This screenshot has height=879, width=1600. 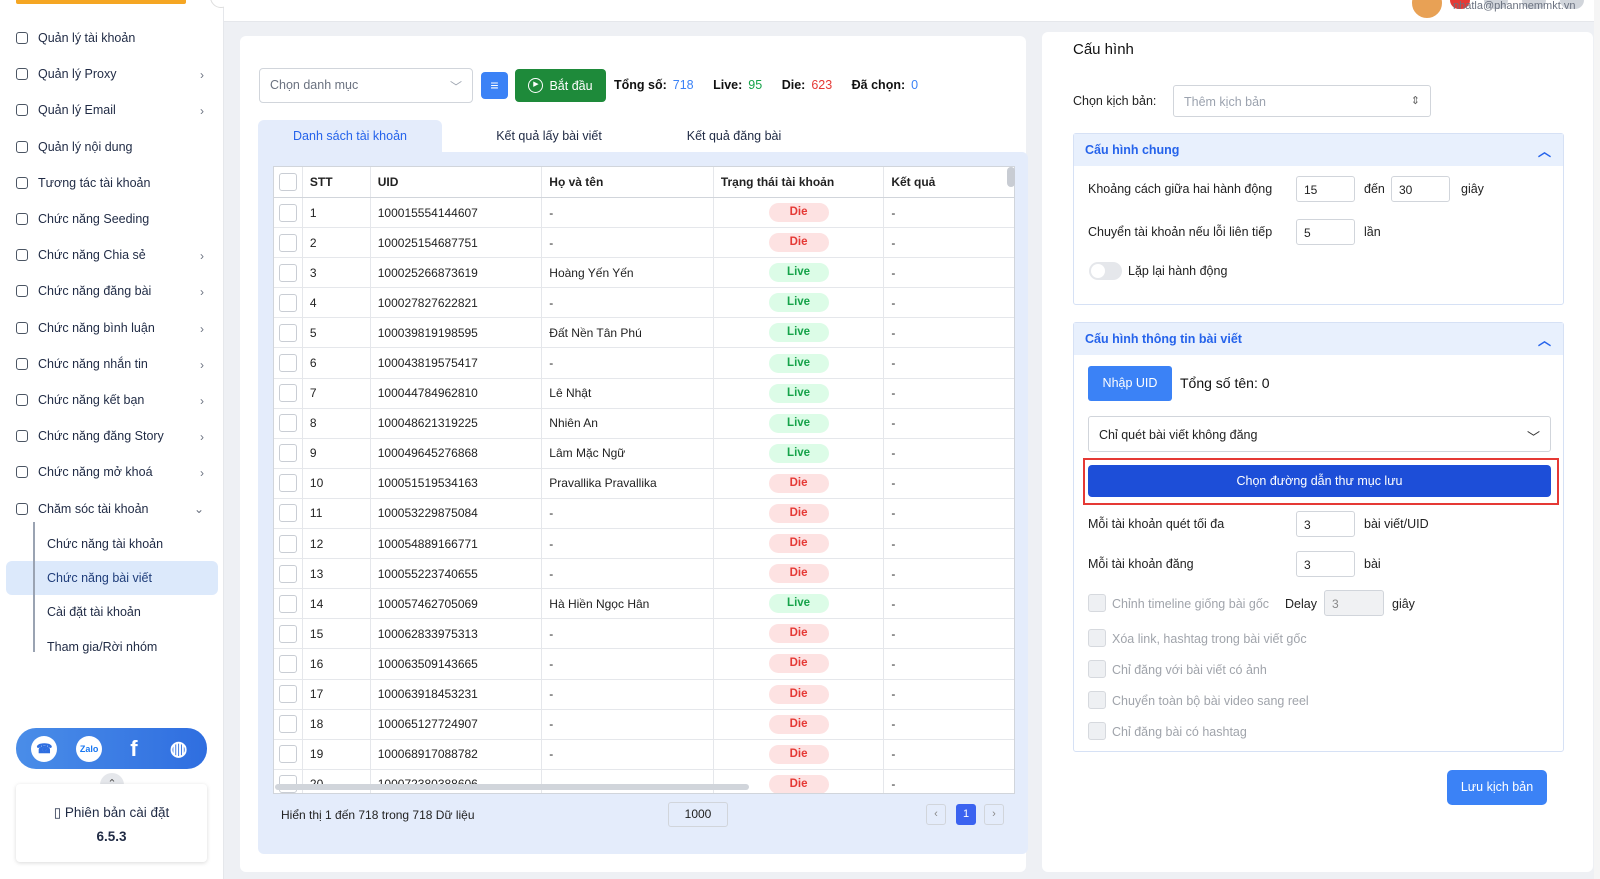 What do you see at coordinates (644, 754) in the screenshot?
I see `table-row: 19 100068917088782- Die -` at bounding box center [644, 754].